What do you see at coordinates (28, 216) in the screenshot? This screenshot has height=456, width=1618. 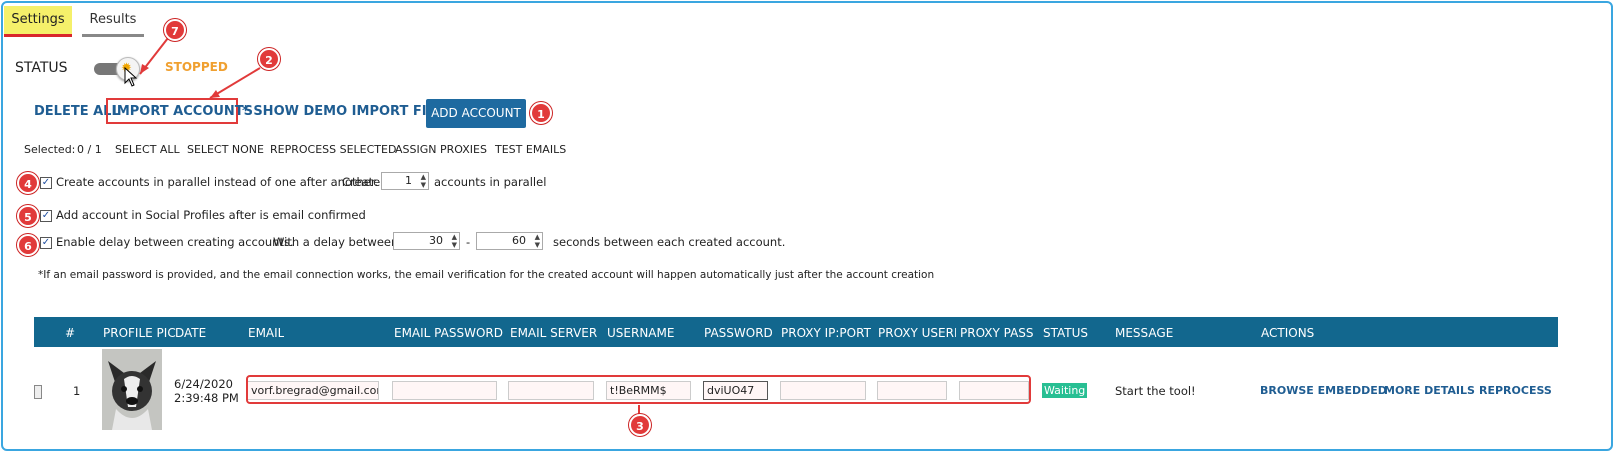 I see `annotation-badge-5: 5` at bounding box center [28, 216].